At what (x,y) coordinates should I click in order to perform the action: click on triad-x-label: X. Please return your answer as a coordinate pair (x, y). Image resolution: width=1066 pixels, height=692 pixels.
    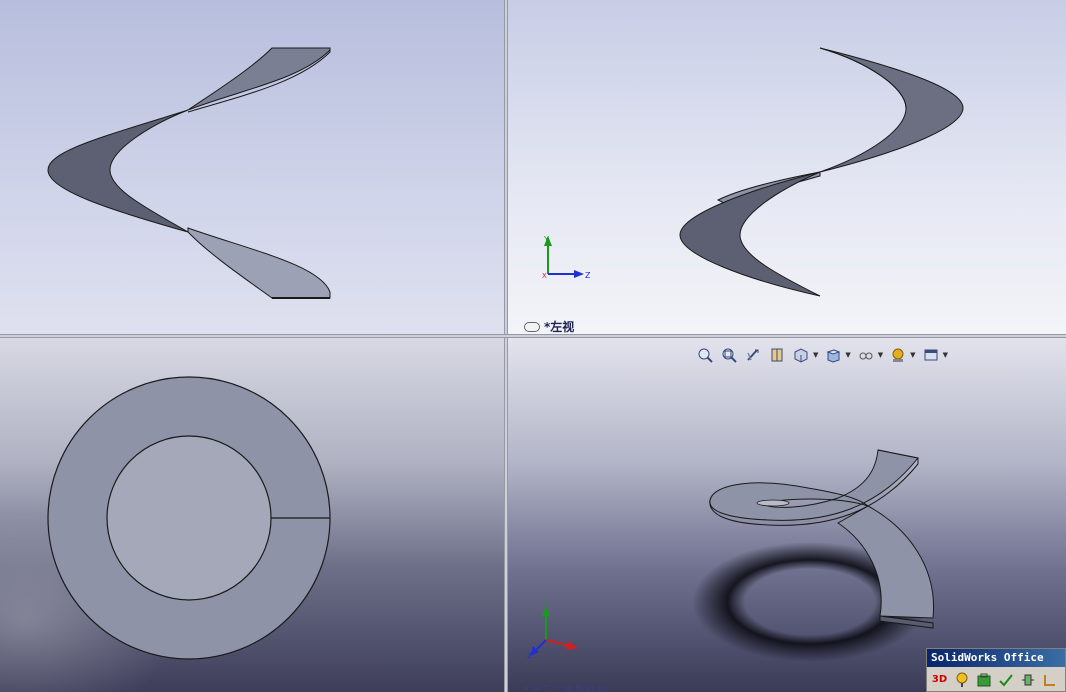
    Looking at the image, I should click on (544, 276).